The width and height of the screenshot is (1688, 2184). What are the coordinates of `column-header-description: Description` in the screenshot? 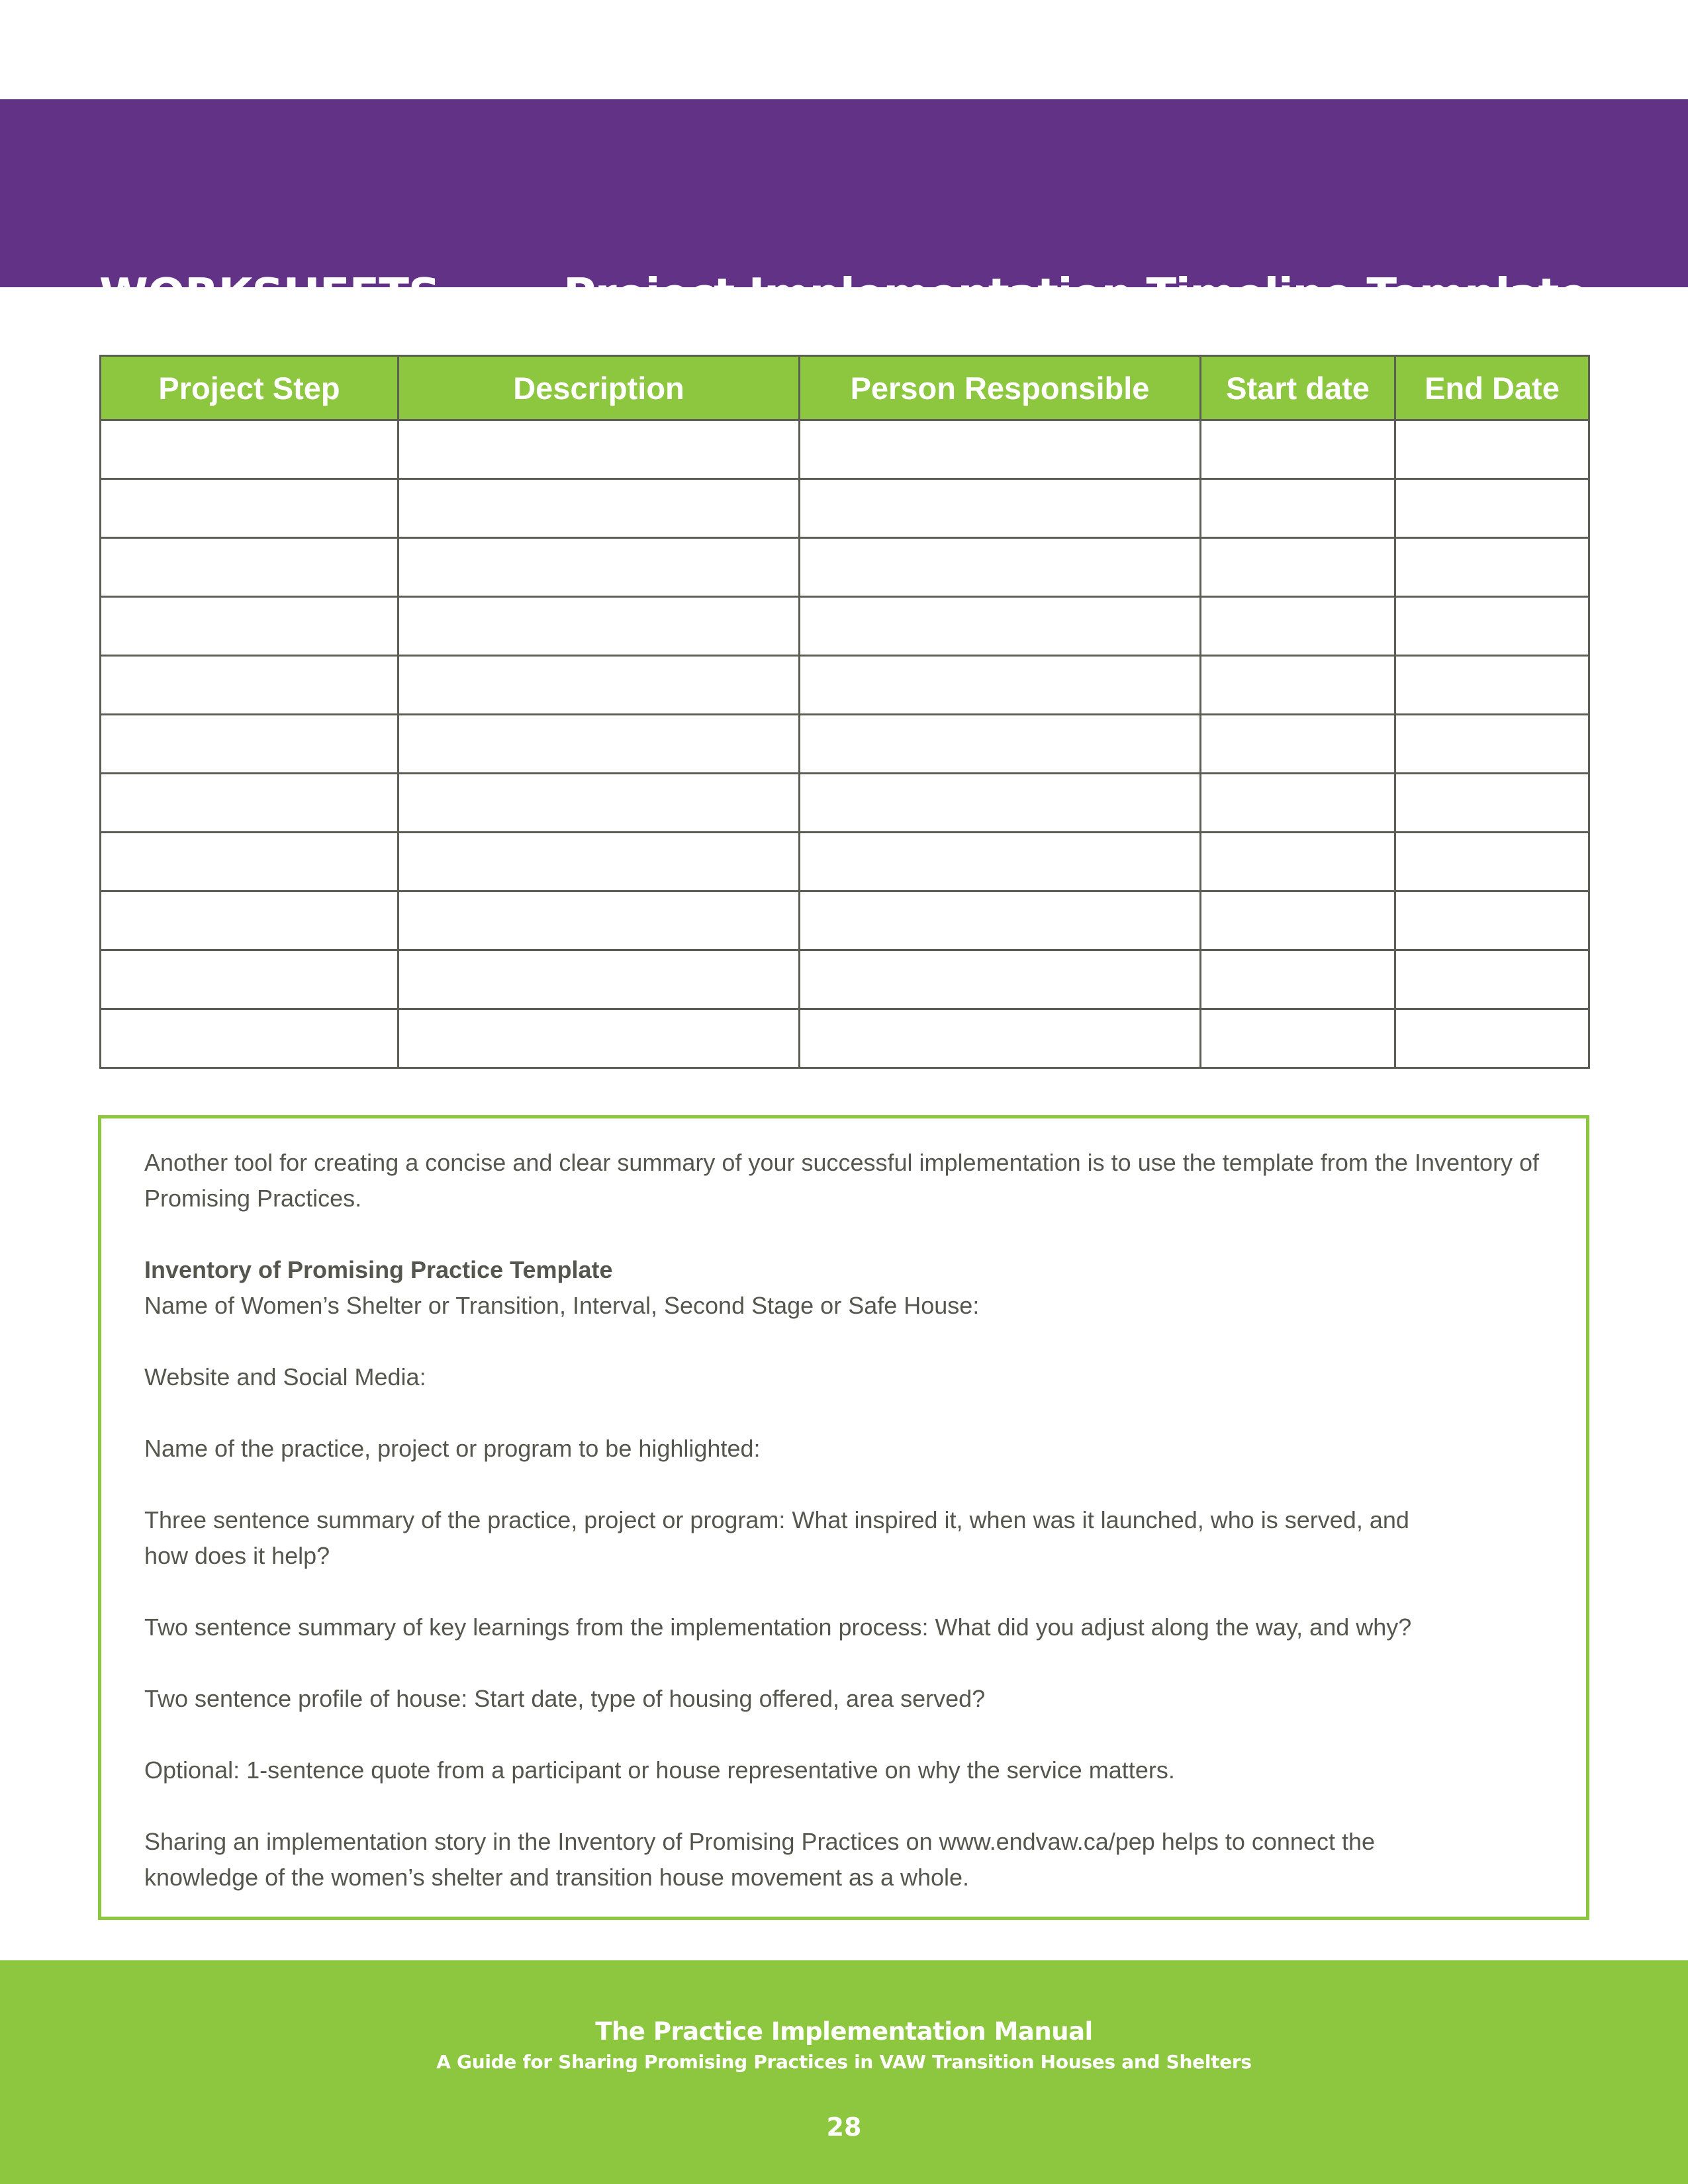 It's located at (598, 388).